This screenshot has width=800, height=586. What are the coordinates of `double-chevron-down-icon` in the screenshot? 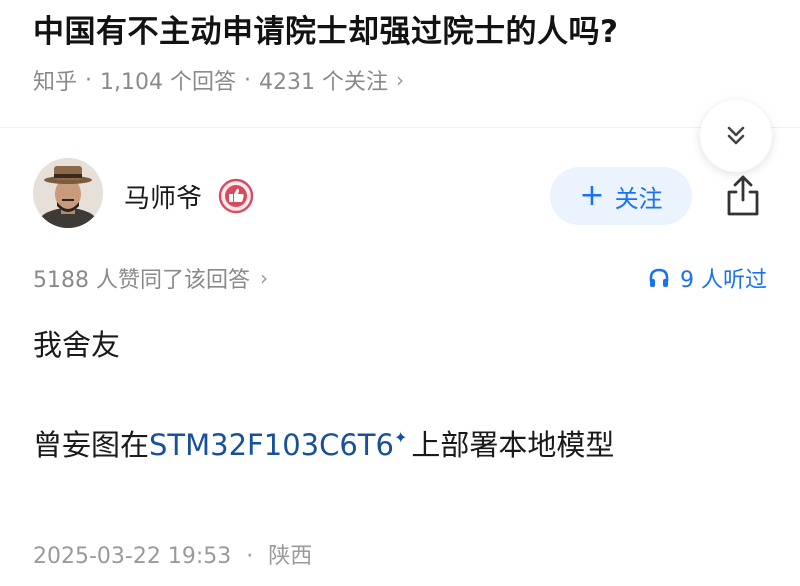 It's located at (736, 135).